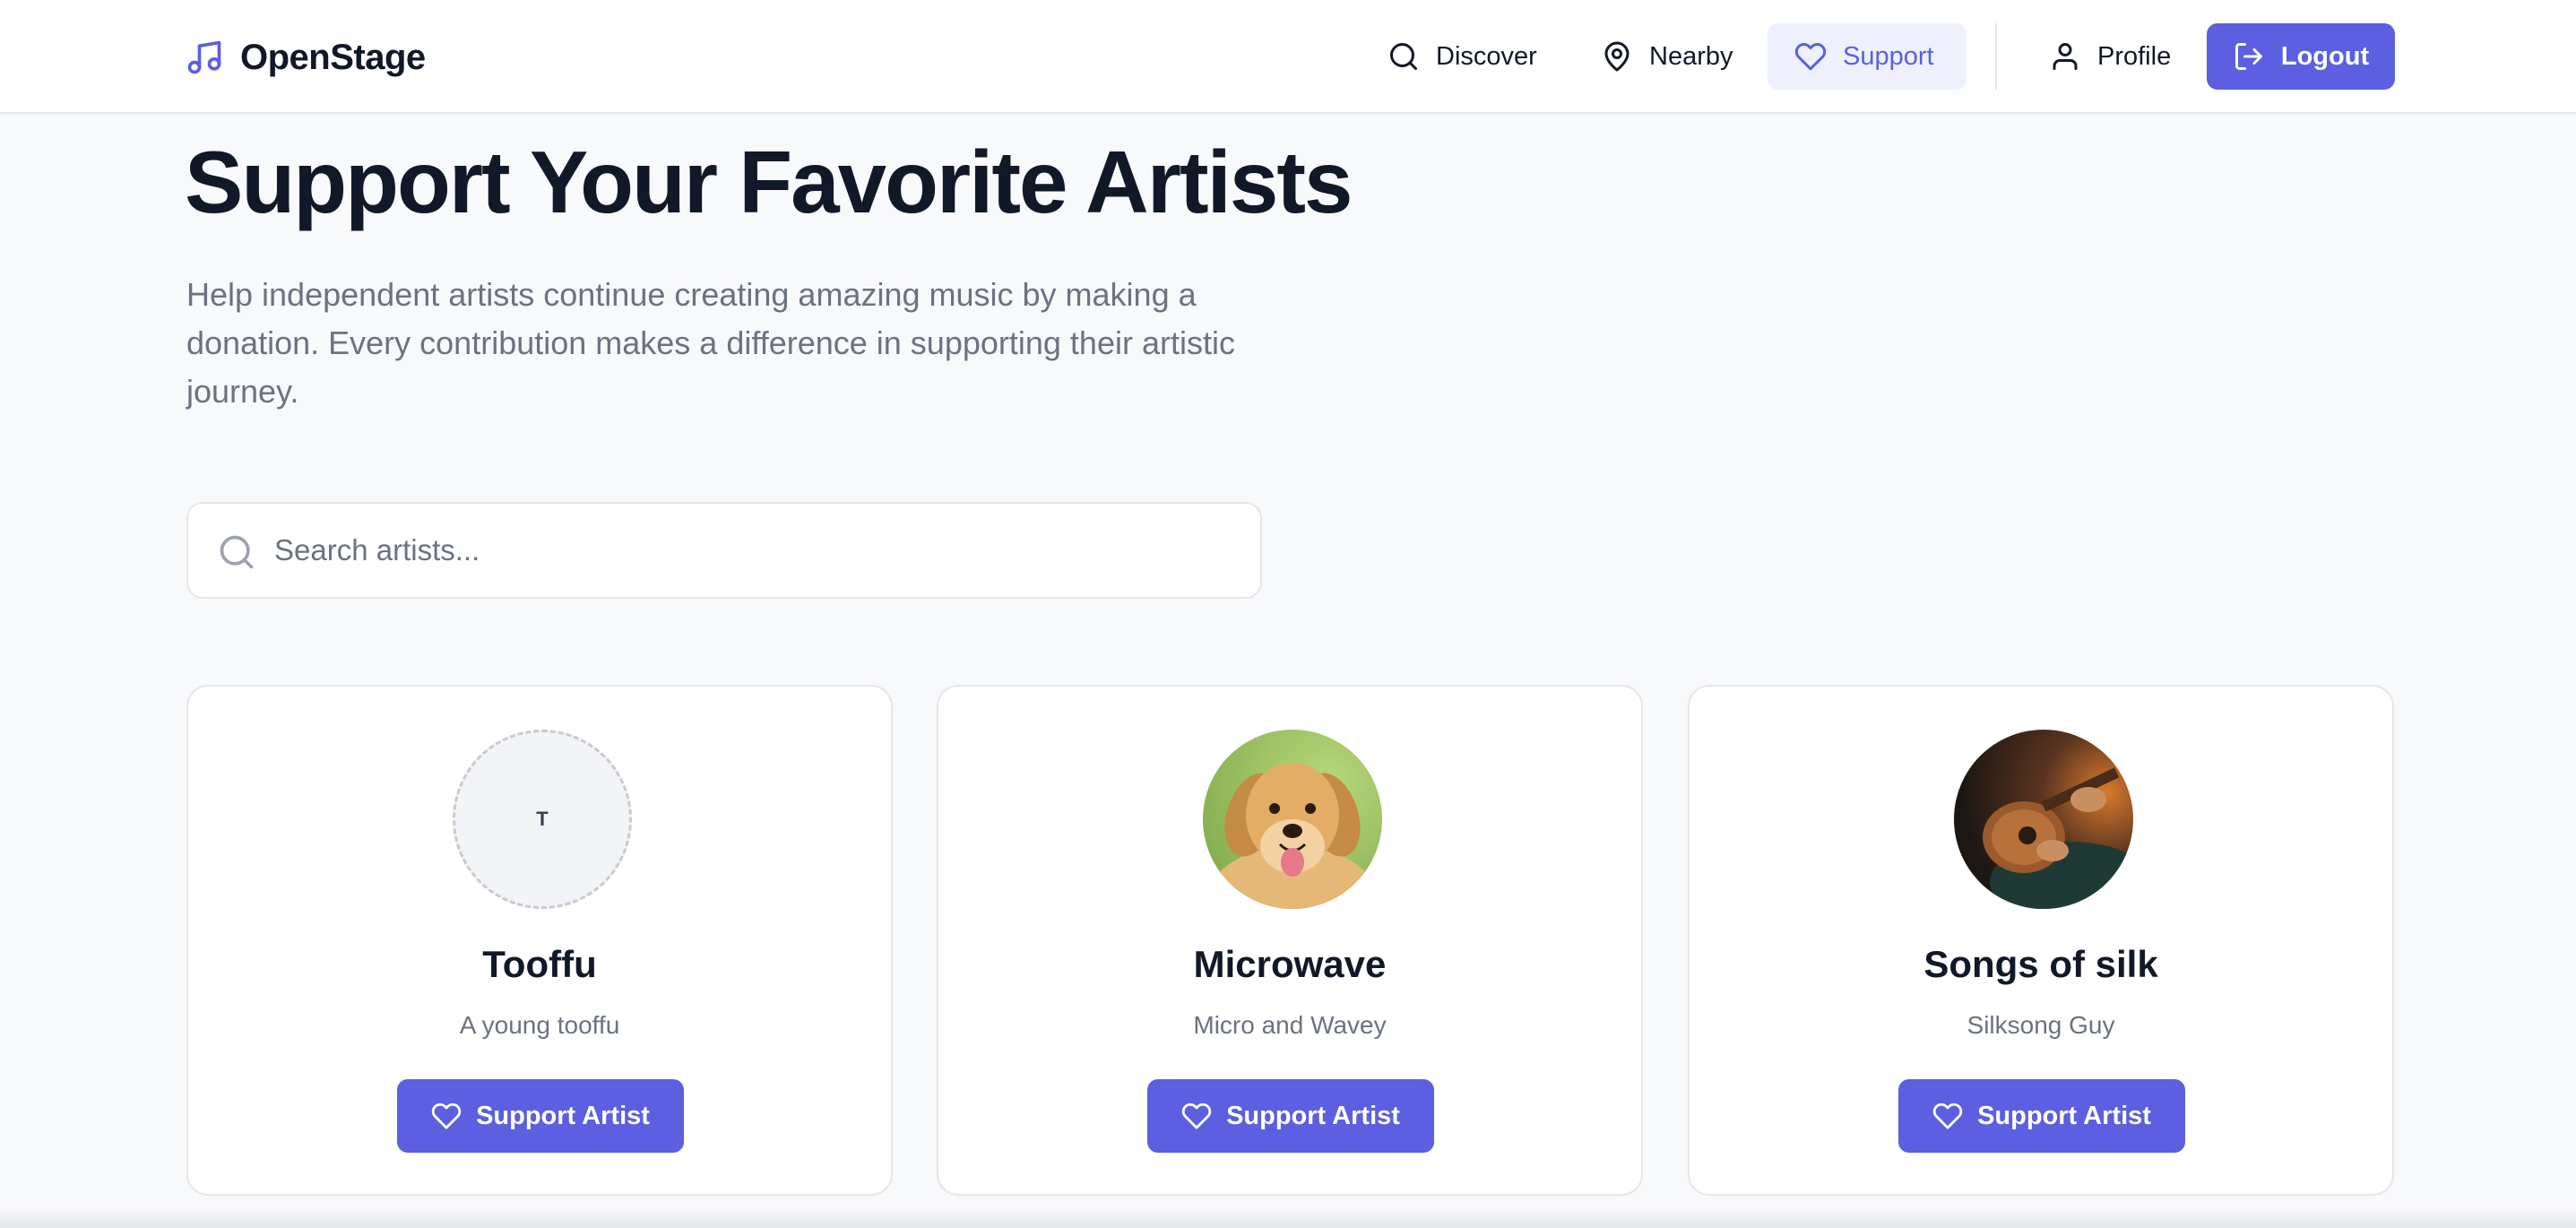  What do you see at coordinates (1888, 56) in the screenshot?
I see `nav-support-label: Support` at bounding box center [1888, 56].